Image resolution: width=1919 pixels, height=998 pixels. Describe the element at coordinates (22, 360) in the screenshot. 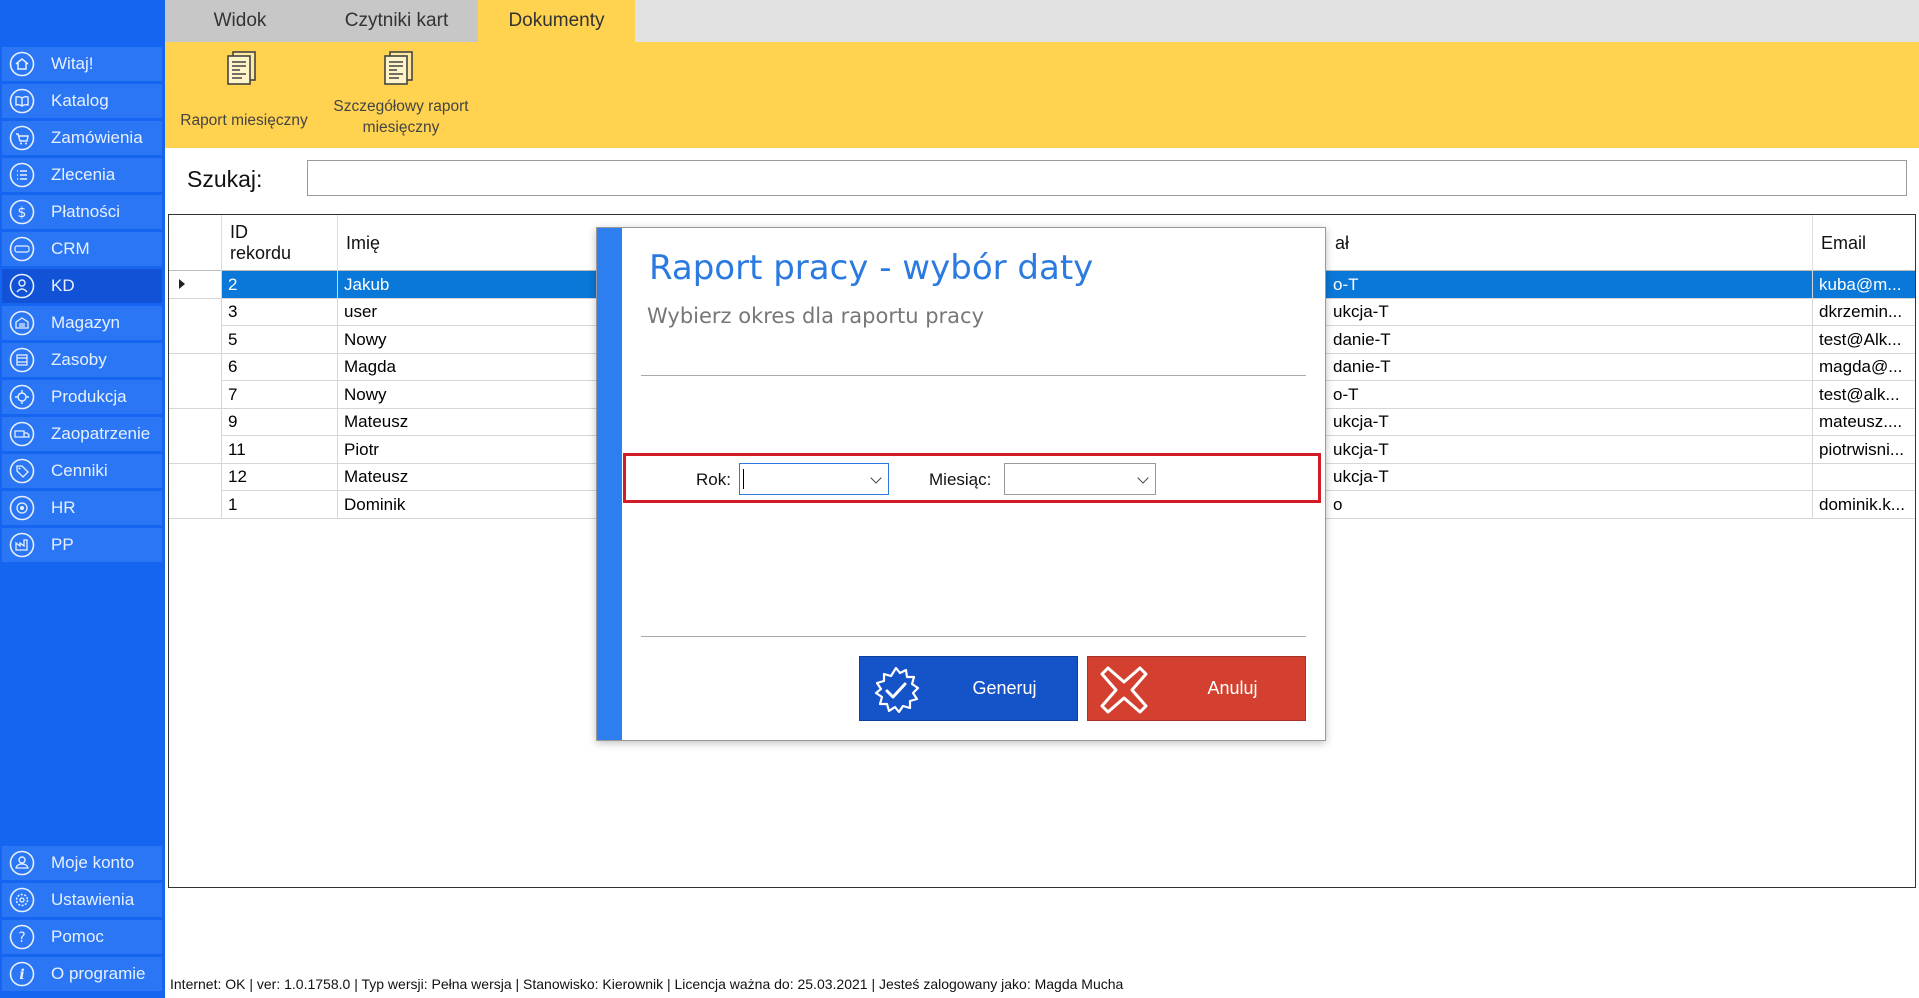

I see `resources-icon` at that location.